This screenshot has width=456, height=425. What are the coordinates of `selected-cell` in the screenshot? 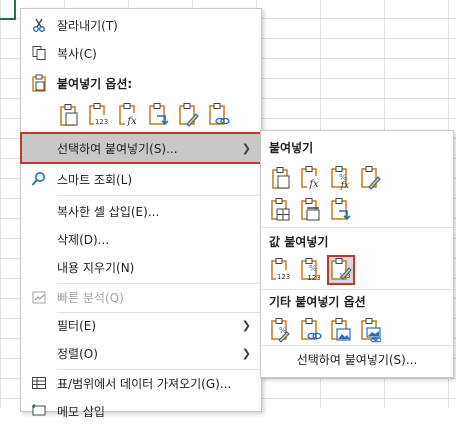 It's located at (8, 10).